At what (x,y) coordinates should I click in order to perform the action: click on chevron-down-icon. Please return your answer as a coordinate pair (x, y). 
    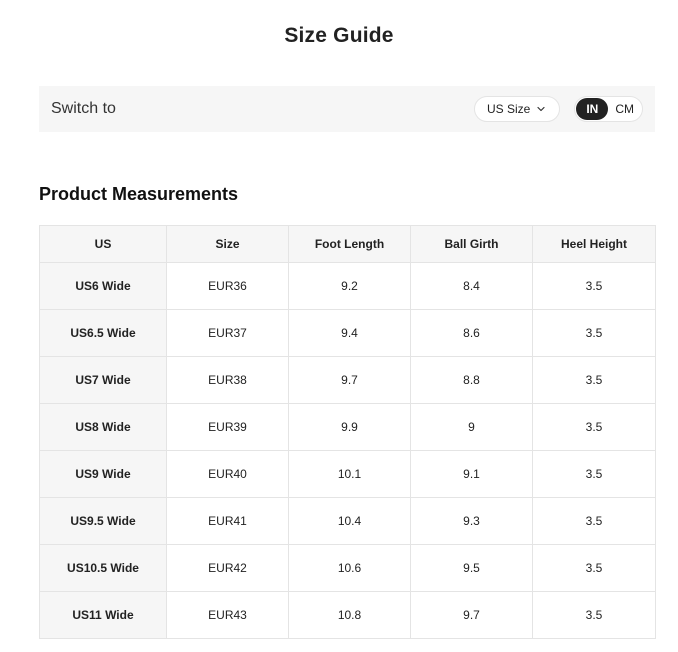
    Looking at the image, I should click on (541, 109).